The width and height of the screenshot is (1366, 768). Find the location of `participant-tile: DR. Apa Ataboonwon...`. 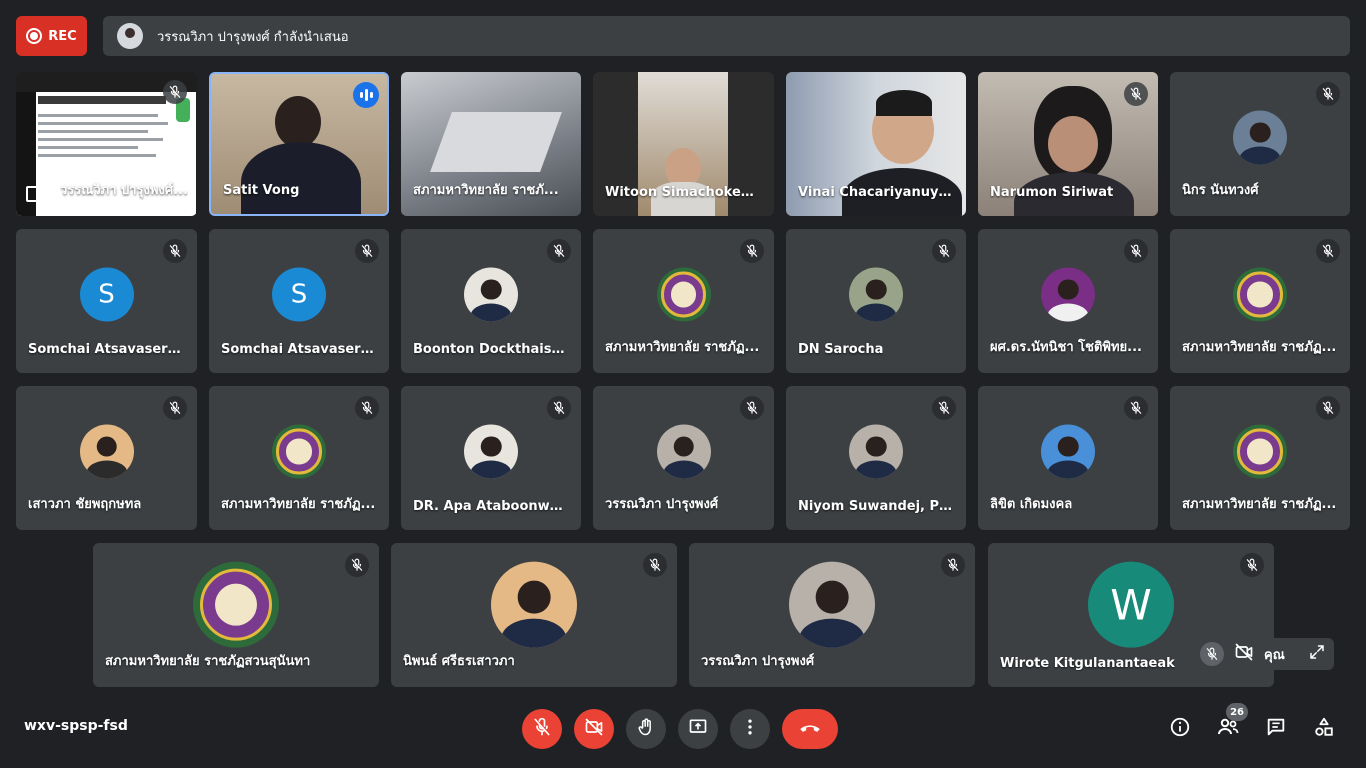

participant-tile: DR. Apa Ataboonwon... is located at coordinates (491, 458).